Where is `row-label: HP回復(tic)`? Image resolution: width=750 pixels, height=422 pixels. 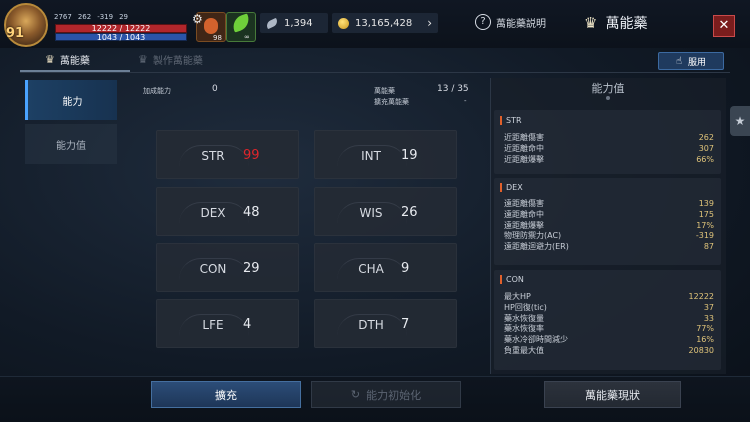
row-label: HP回復(tic) is located at coordinates (525, 307).